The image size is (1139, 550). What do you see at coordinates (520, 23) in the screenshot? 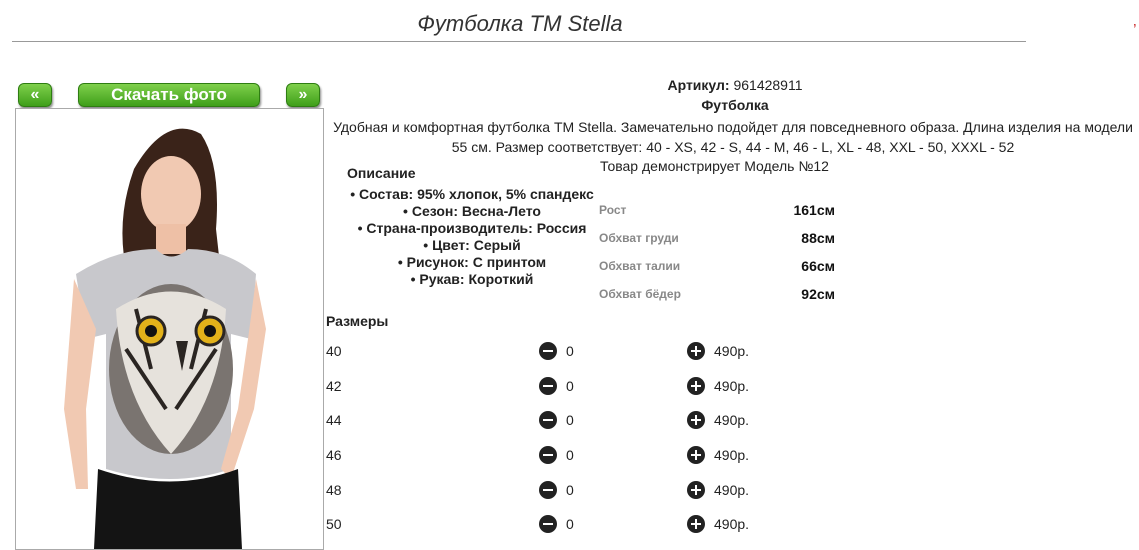
I see `page-title: Футболка ТМ Stella` at bounding box center [520, 23].